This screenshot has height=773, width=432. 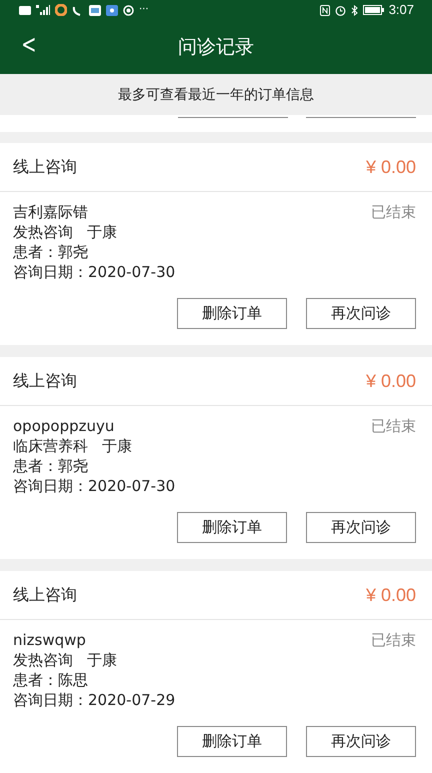 I want to click on alarm-icon, so click(x=340, y=10).